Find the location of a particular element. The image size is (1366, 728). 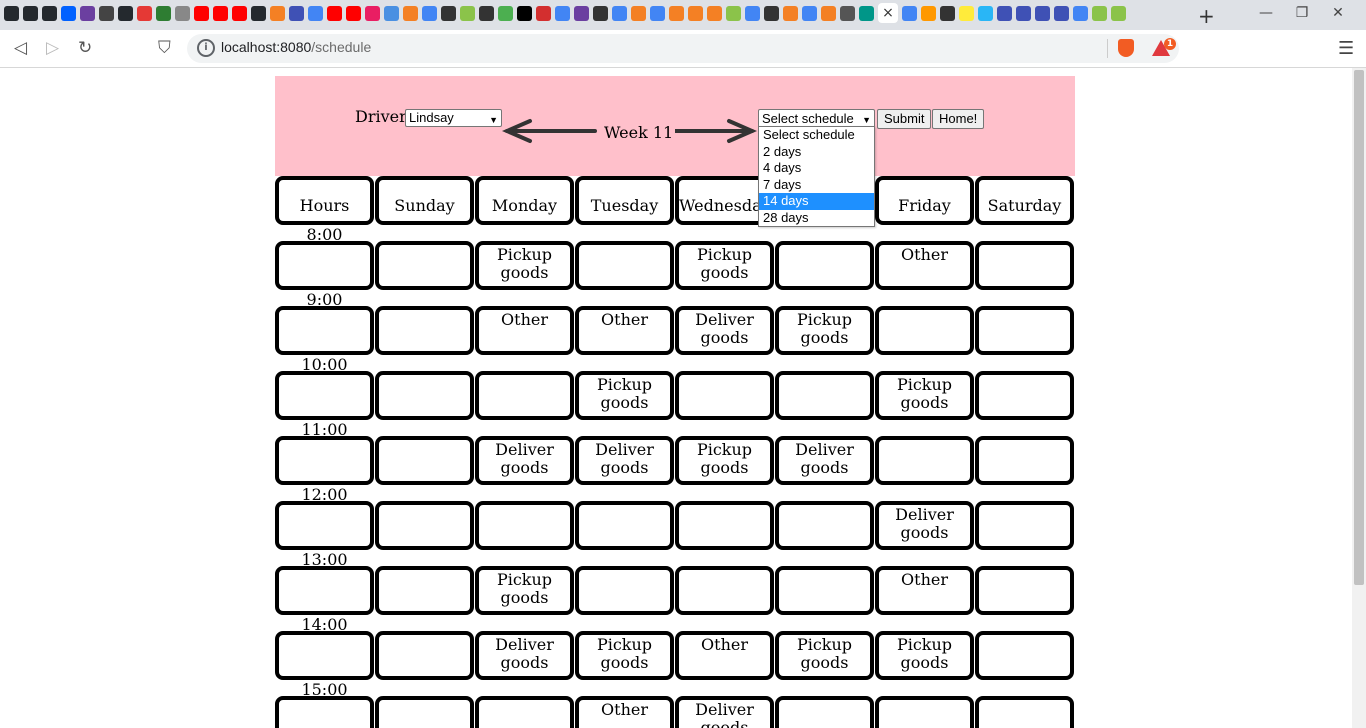

vertical-scrollbar is located at coordinates (1359, 398).